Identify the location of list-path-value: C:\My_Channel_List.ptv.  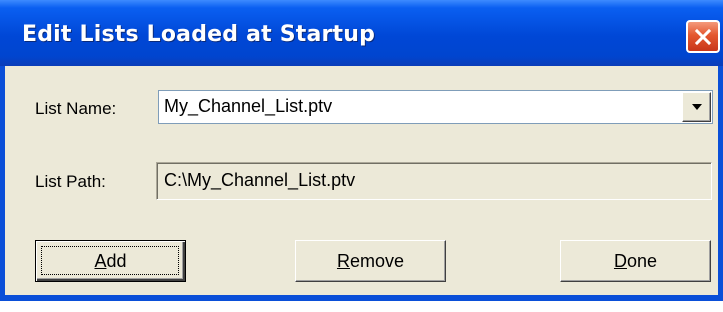
(260, 180).